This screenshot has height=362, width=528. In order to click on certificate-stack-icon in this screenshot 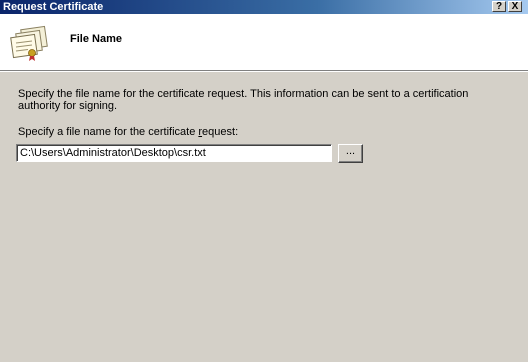, I will do `click(29, 43)`.